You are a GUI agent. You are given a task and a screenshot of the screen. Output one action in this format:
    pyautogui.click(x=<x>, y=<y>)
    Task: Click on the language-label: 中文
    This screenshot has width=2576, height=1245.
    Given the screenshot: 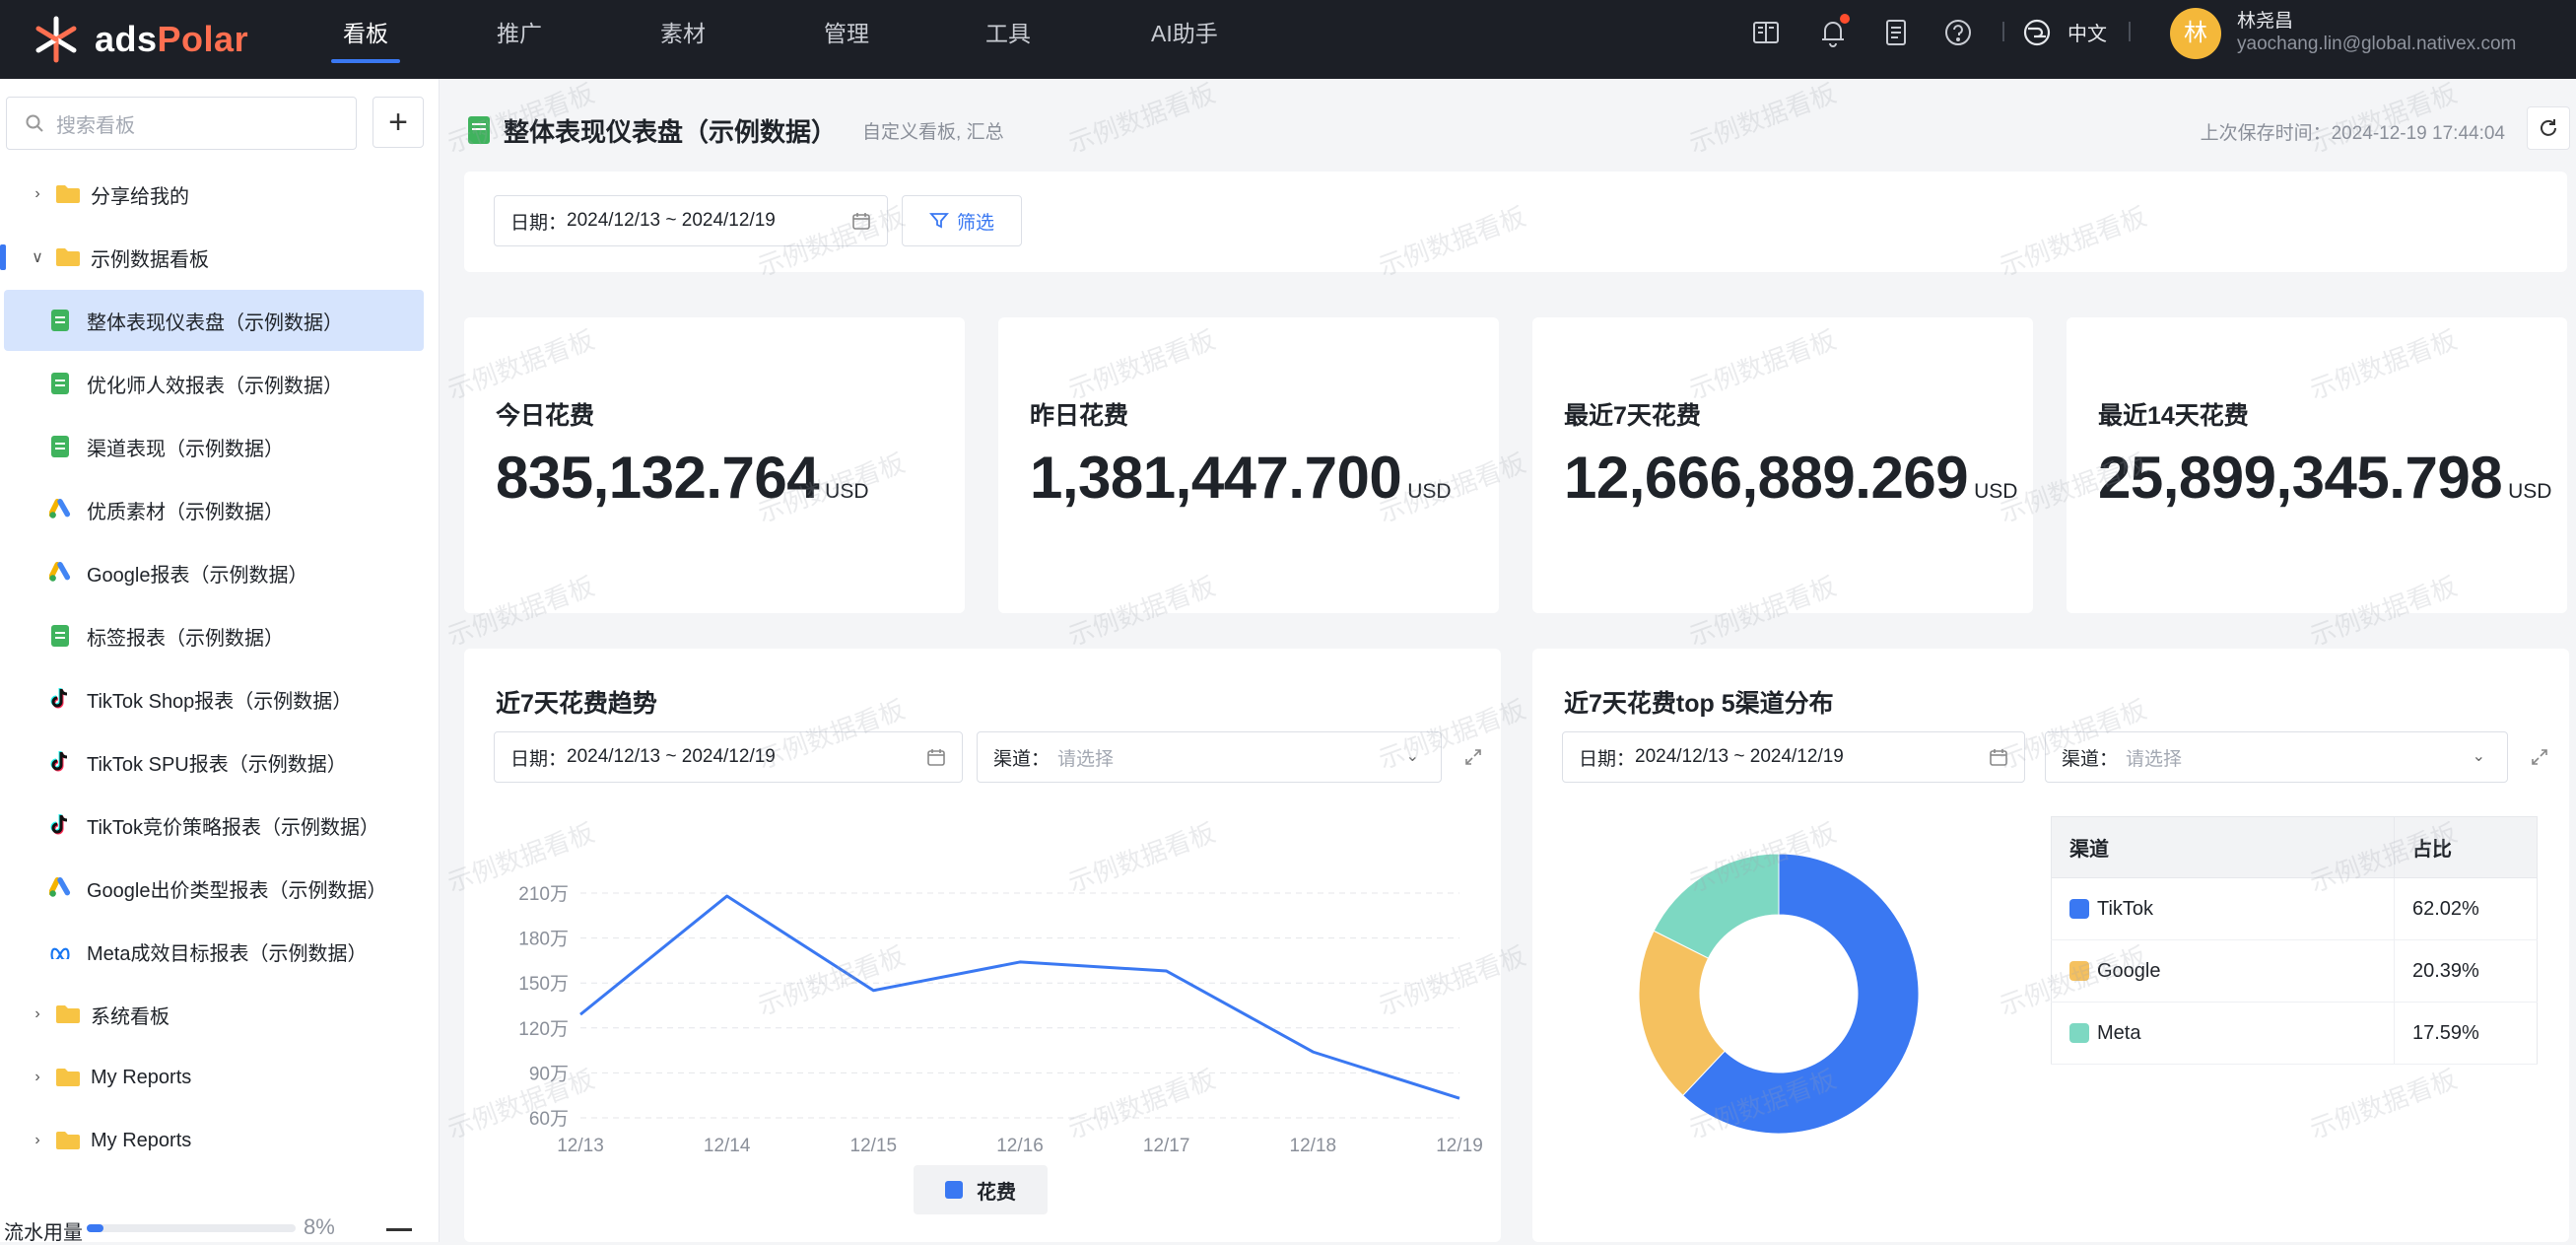 What is the action you would take?
    pyautogui.click(x=2087, y=32)
    